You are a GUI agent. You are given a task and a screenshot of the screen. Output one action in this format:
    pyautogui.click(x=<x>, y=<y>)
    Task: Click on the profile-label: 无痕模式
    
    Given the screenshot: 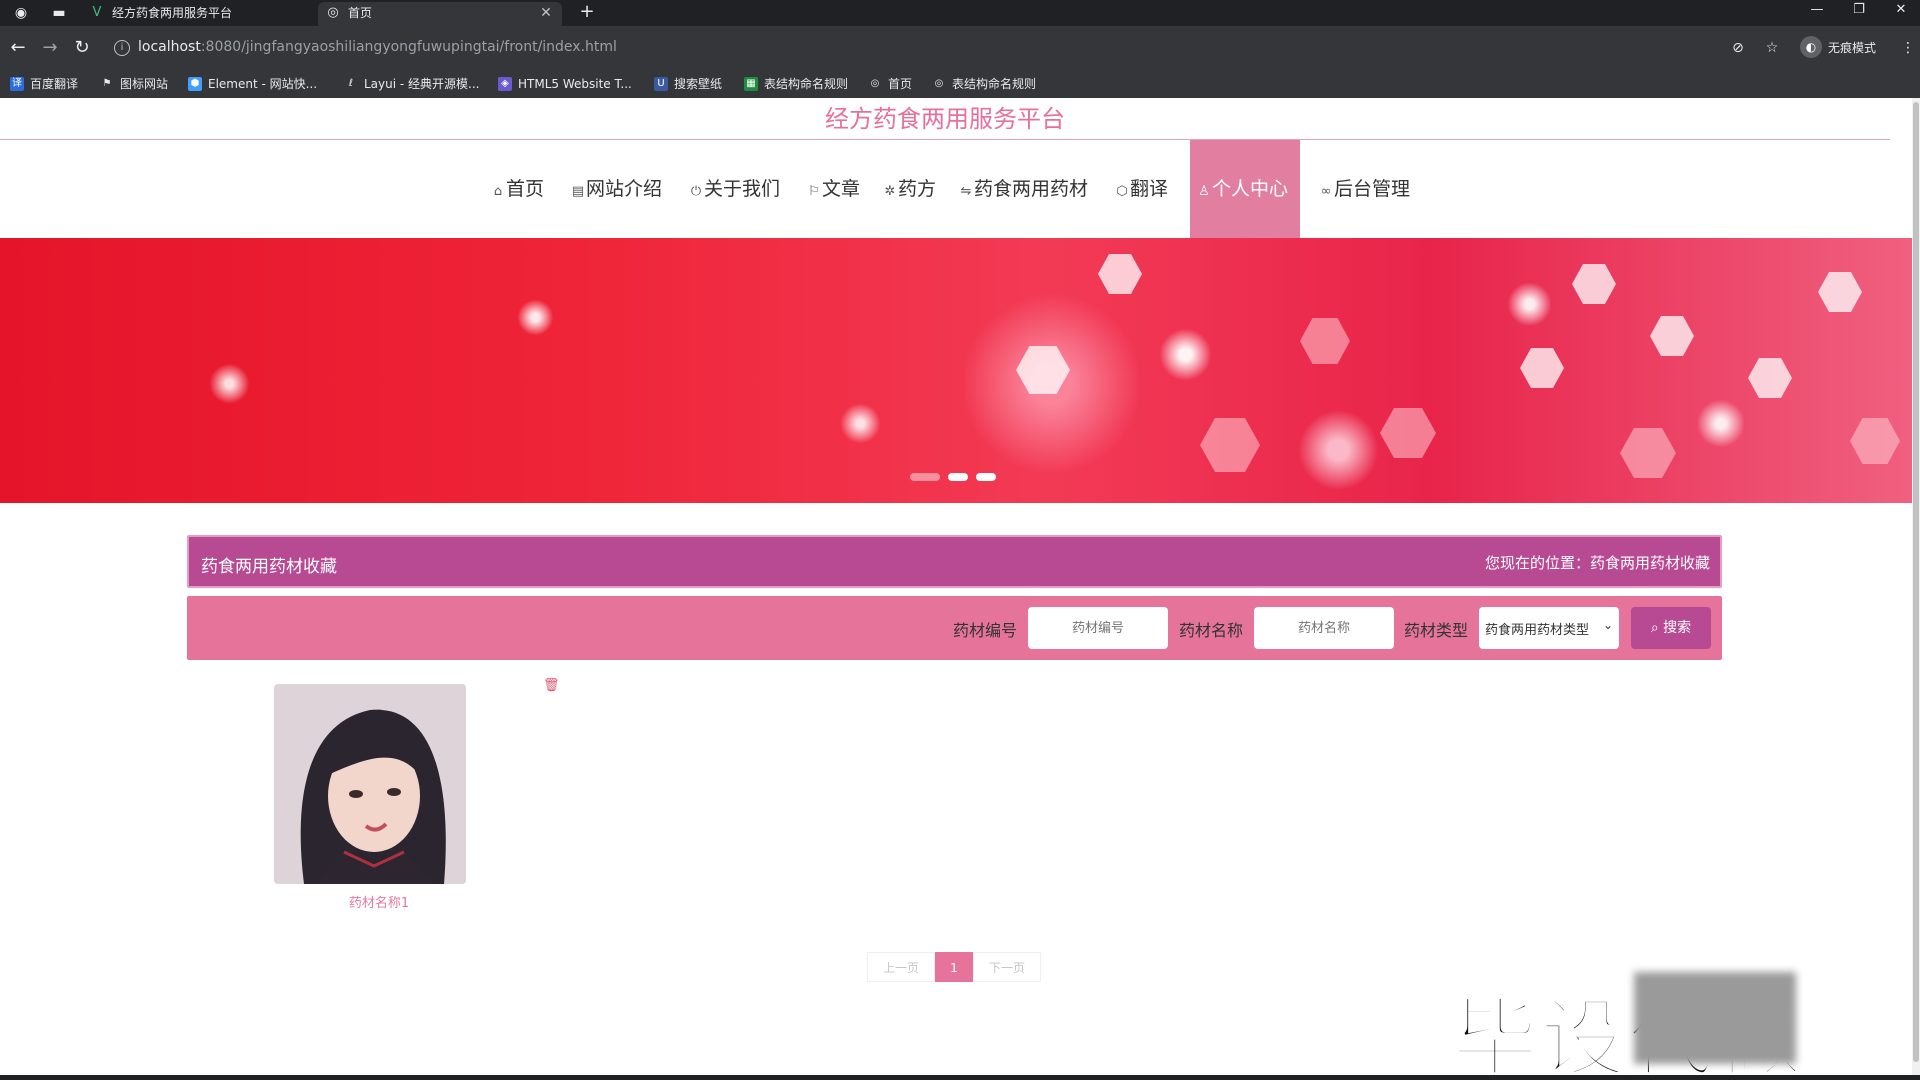 What is the action you would take?
    pyautogui.click(x=1852, y=48)
    